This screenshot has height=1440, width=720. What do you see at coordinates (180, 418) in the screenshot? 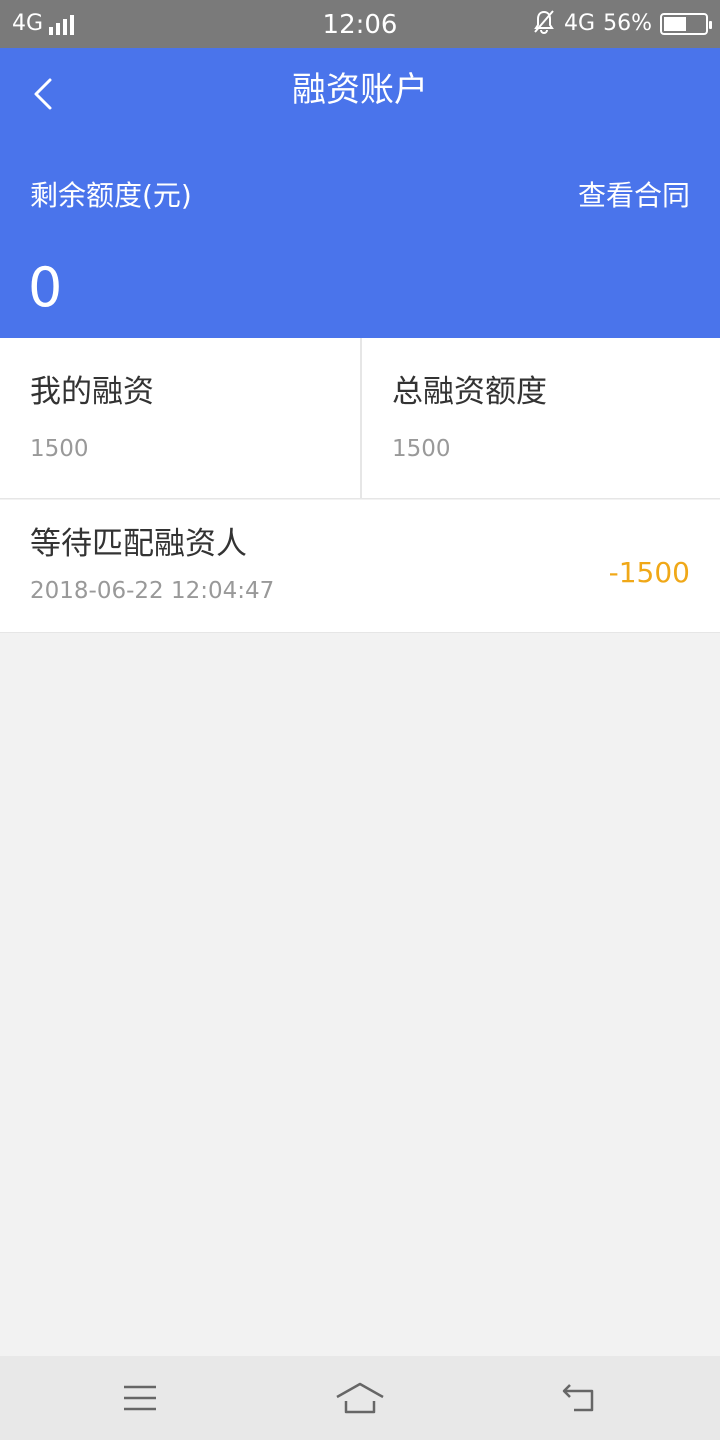
I see `stat-my-financing: 我的融资 1500` at bounding box center [180, 418].